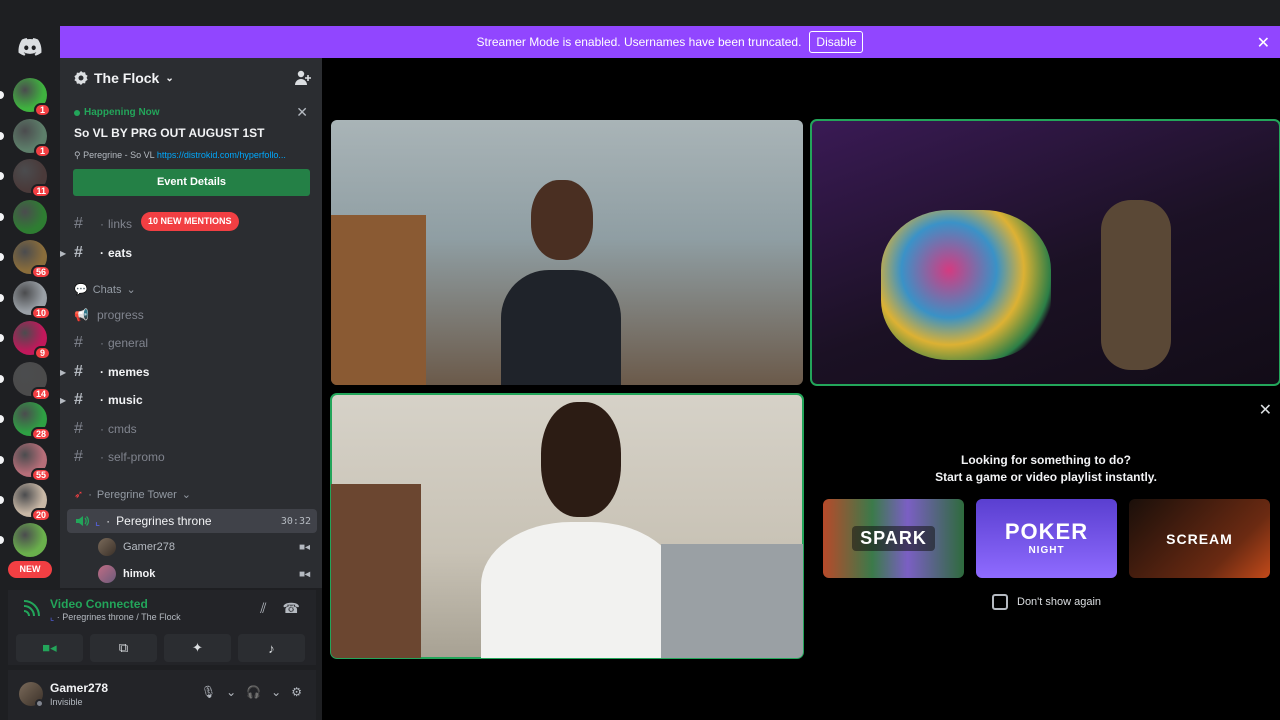  I want to click on username: Gamer278, so click(79, 688).